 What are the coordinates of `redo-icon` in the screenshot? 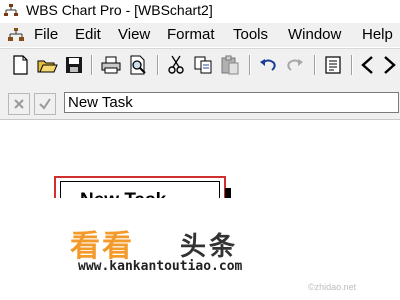 It's located at (295, 65).